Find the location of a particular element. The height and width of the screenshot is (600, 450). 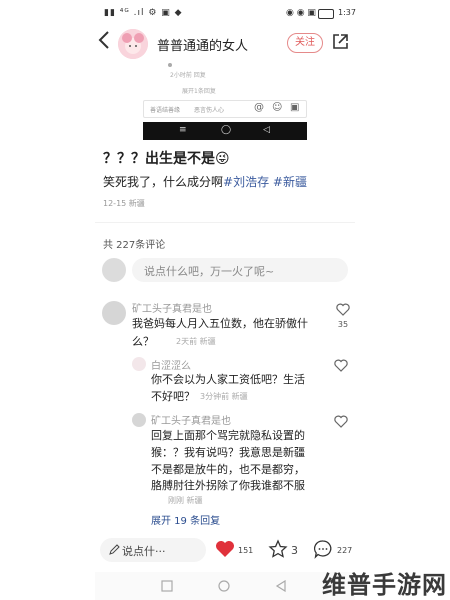

embedded-meta: 2小时前 回复 is located at coordinates (188, 75).